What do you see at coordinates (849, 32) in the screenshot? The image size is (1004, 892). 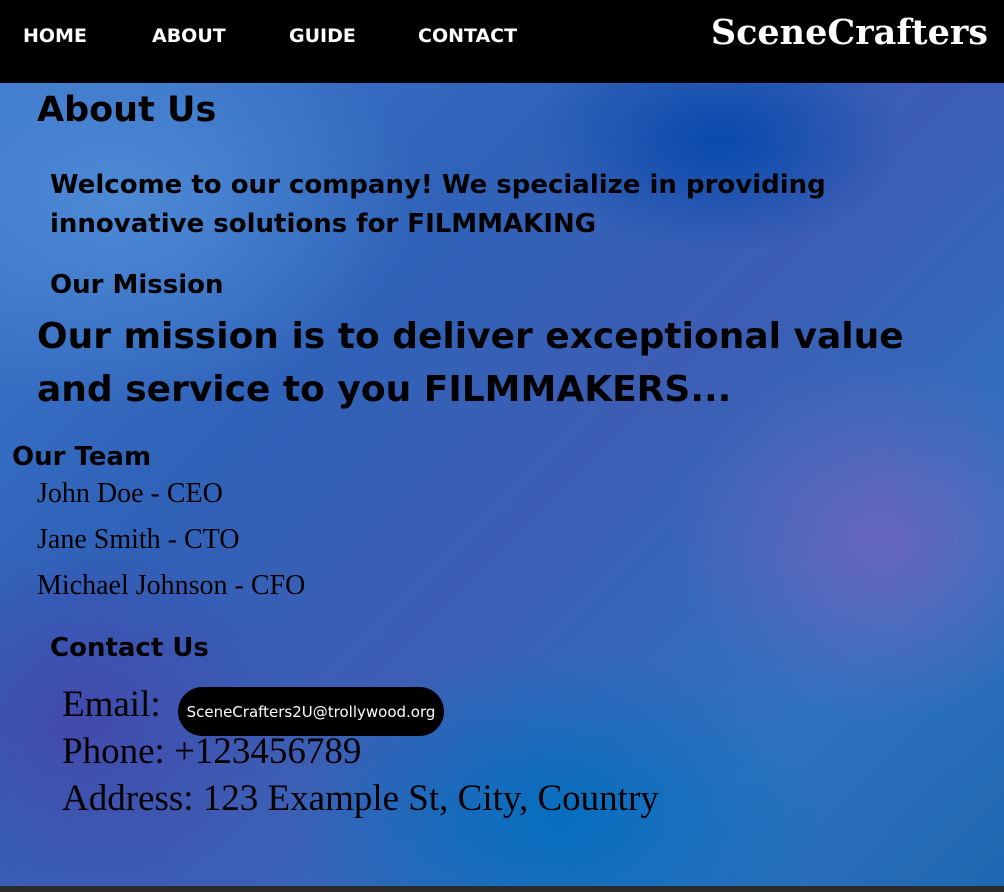 I see `brand-logo-text: SceneCrafters` at bounding box center [849, 32].